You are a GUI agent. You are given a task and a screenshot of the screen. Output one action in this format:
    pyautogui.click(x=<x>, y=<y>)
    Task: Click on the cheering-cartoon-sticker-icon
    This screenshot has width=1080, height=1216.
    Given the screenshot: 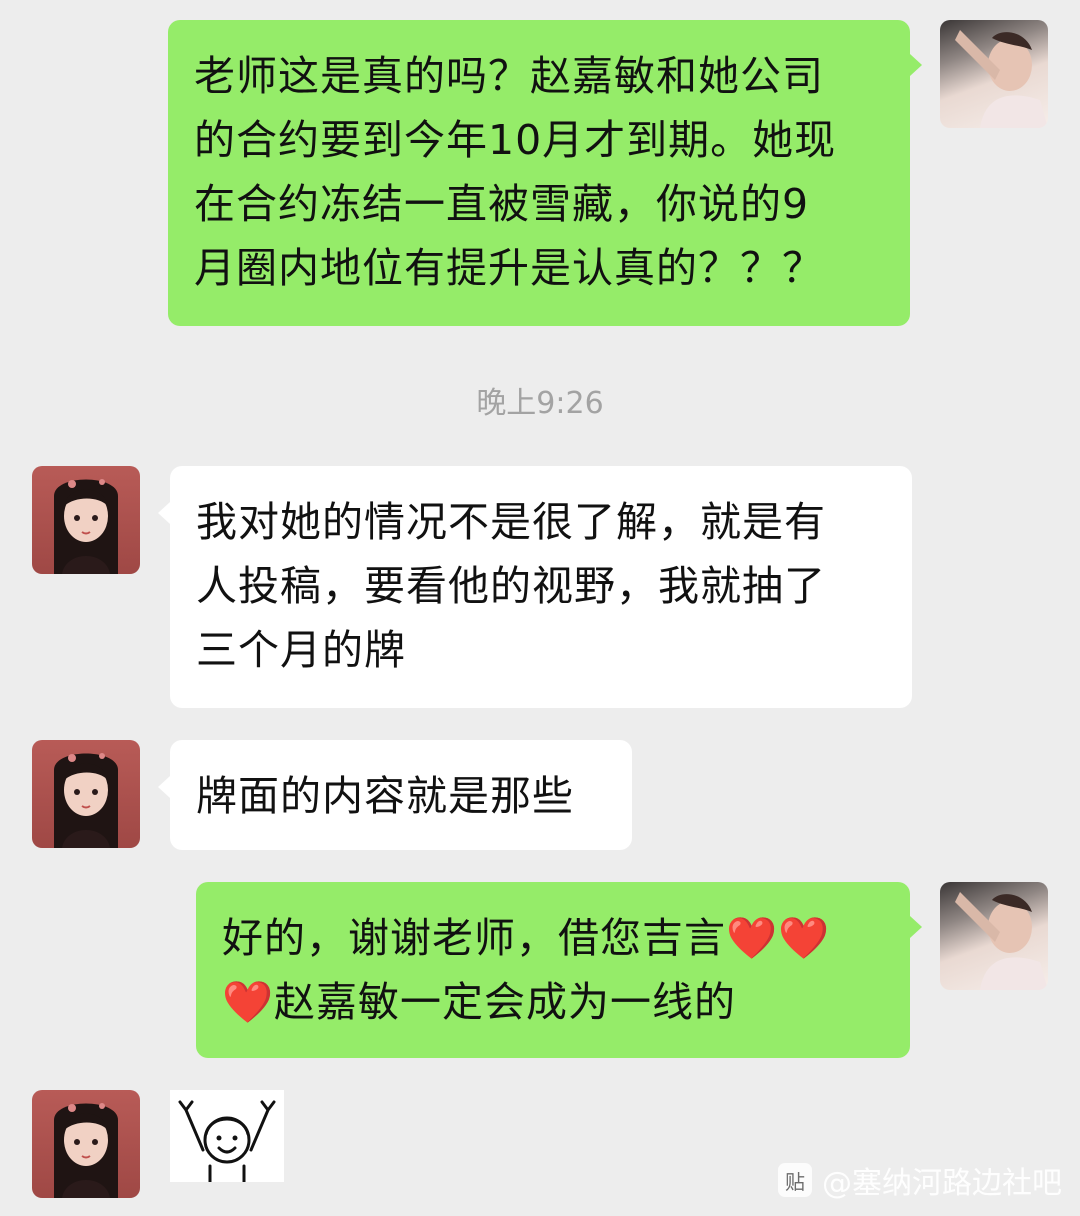 What is the action you would take?
    pyautogui.click(x=227, y=1142)
    